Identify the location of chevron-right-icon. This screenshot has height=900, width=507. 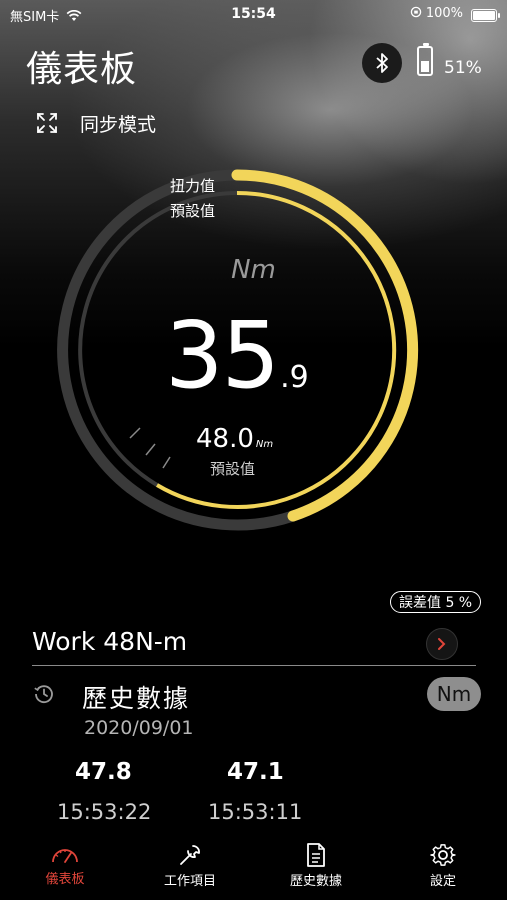
(442, 644).